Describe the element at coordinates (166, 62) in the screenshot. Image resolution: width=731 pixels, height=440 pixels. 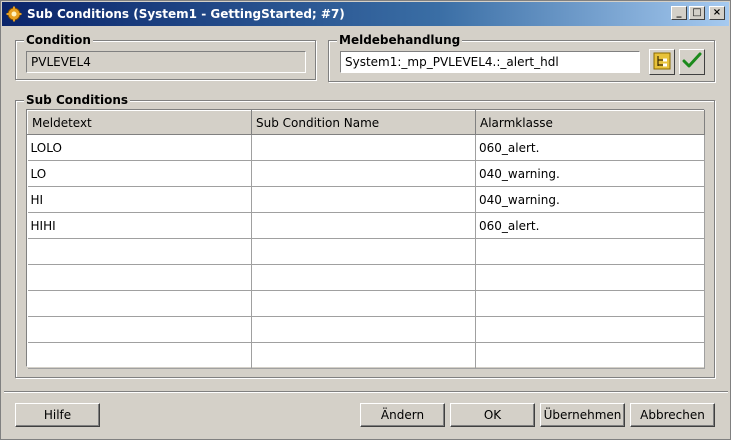
I see `condition-field: PVLEVEL4` at that location.